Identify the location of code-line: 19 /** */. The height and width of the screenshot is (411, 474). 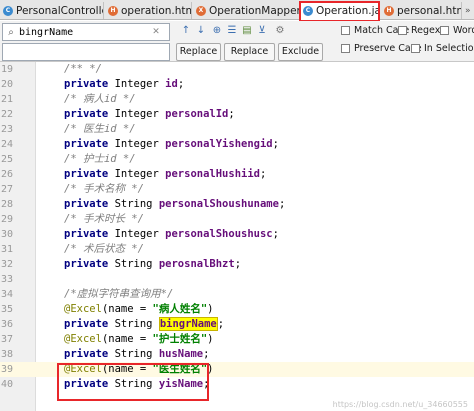
(237, 69).